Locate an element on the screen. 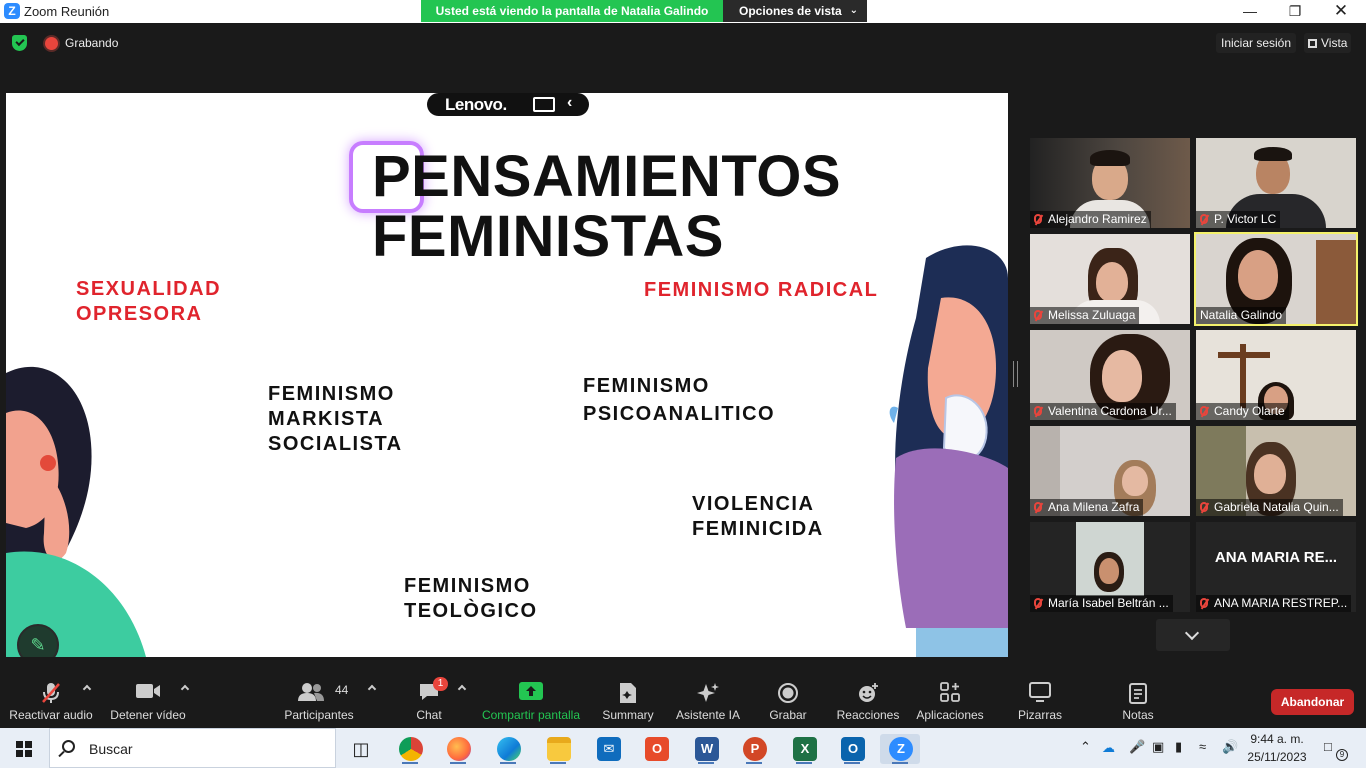 The image size is (1366, 768). taskbar-office: O is located at coordinates (656, 749).